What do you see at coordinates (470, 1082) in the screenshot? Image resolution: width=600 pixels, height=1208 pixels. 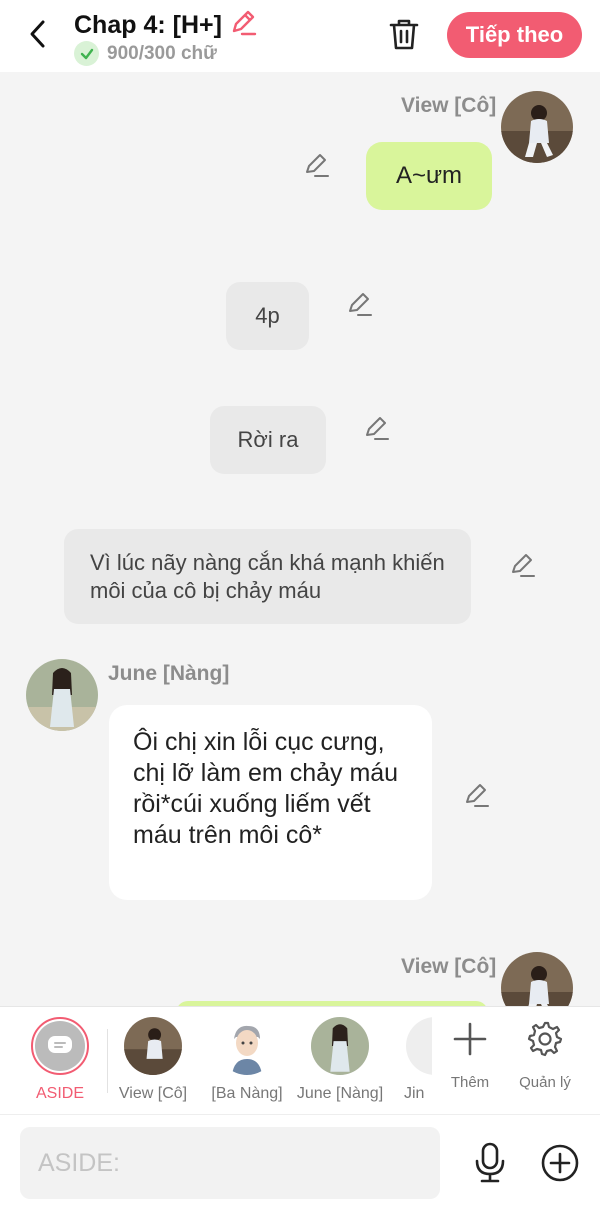 I see `add-label: Thêm` at bounding box center [470, 1082].